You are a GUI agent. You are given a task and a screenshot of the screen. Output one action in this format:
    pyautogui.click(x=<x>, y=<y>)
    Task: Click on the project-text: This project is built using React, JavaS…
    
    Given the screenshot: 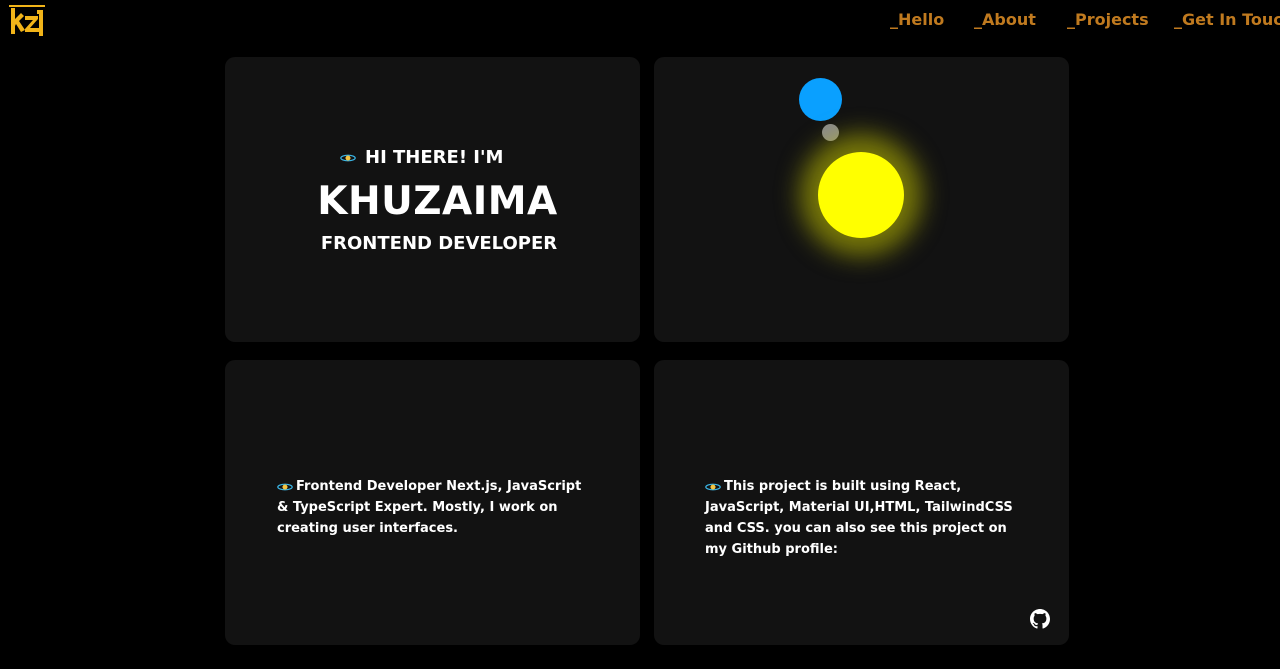 What is the action you would take?
    pyautogui.click(x=859, y=518)
    